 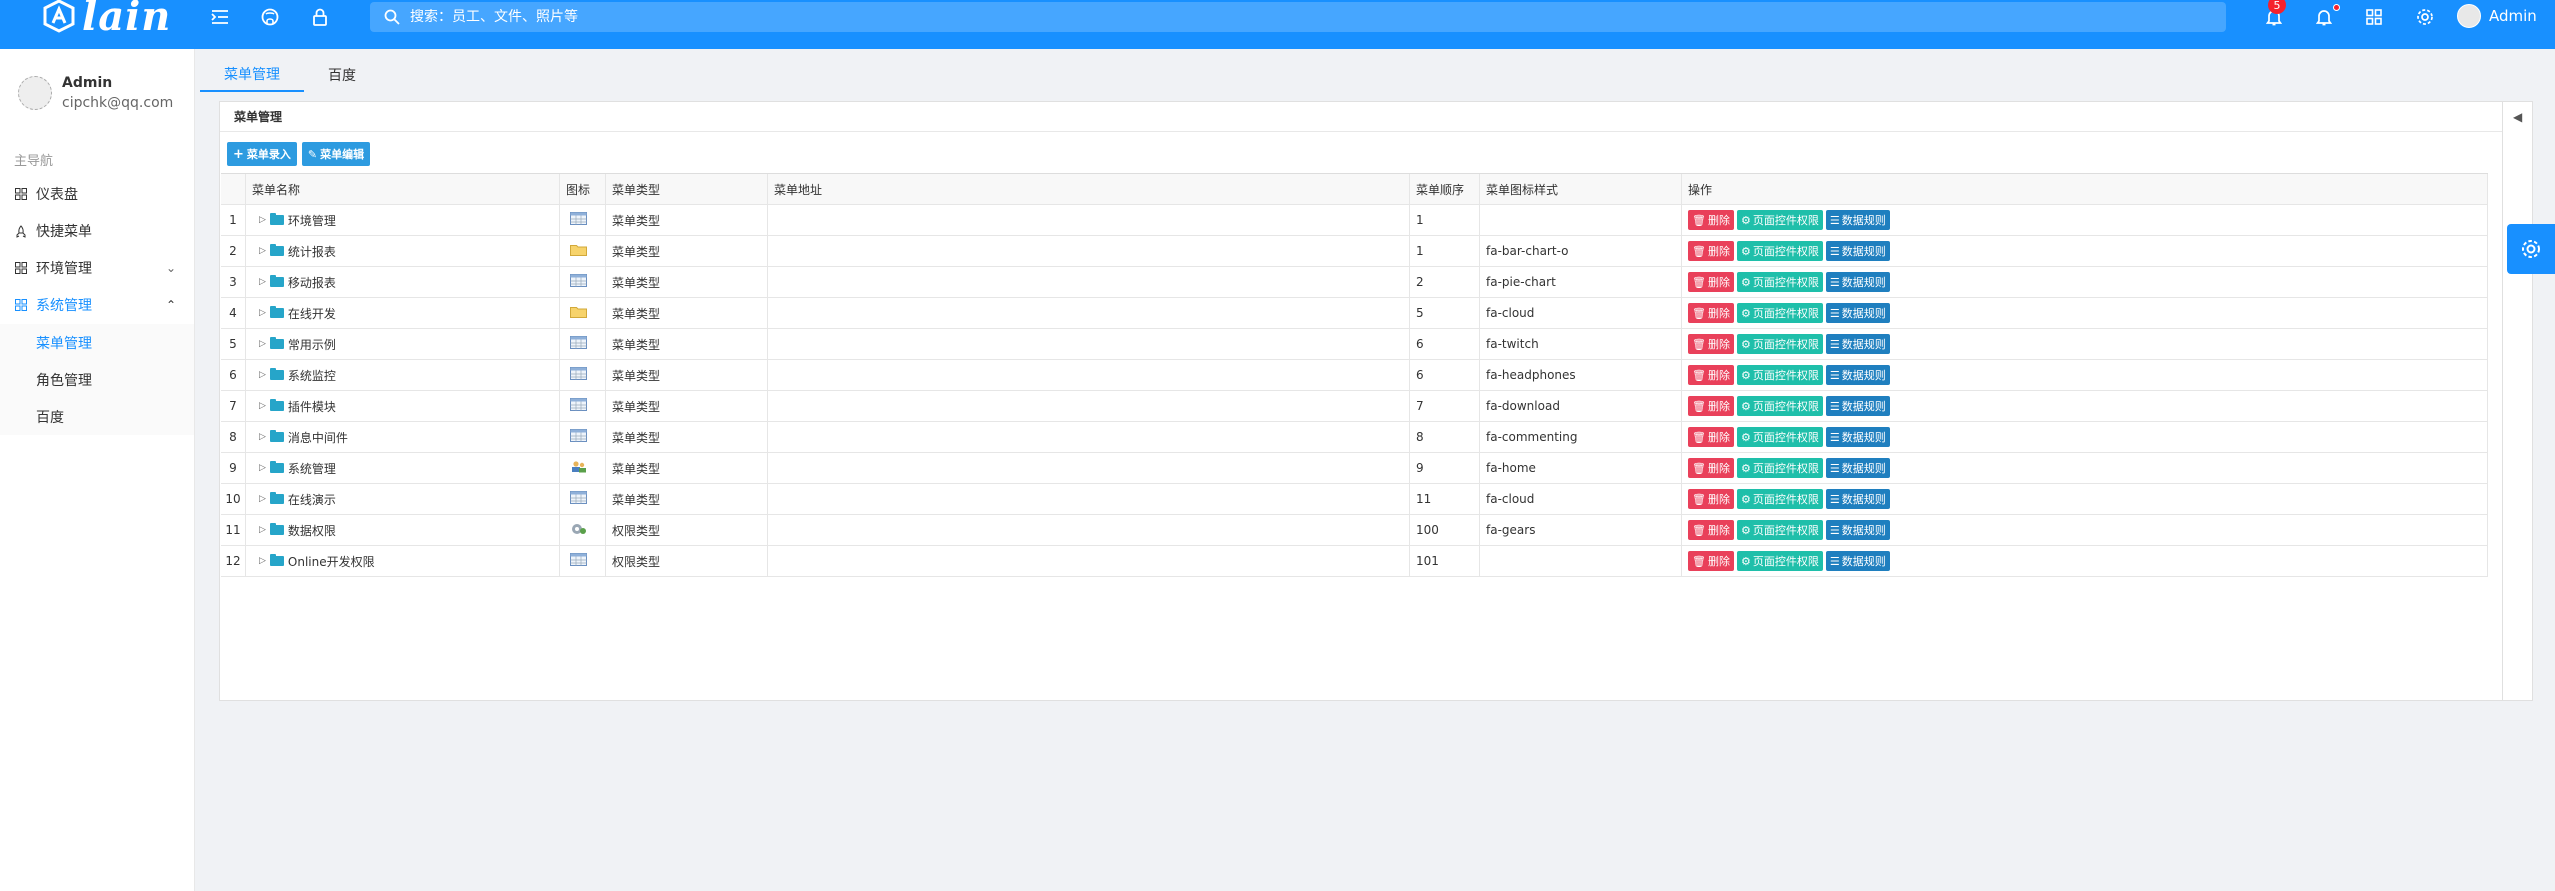 I want to click on table-row: 11 ▷ 数据权限 权限类型 100 fa-gears 🗑 删除 ⚙ 页面控件权限 ☰ 数据规则, so click(x=1354, y=530).